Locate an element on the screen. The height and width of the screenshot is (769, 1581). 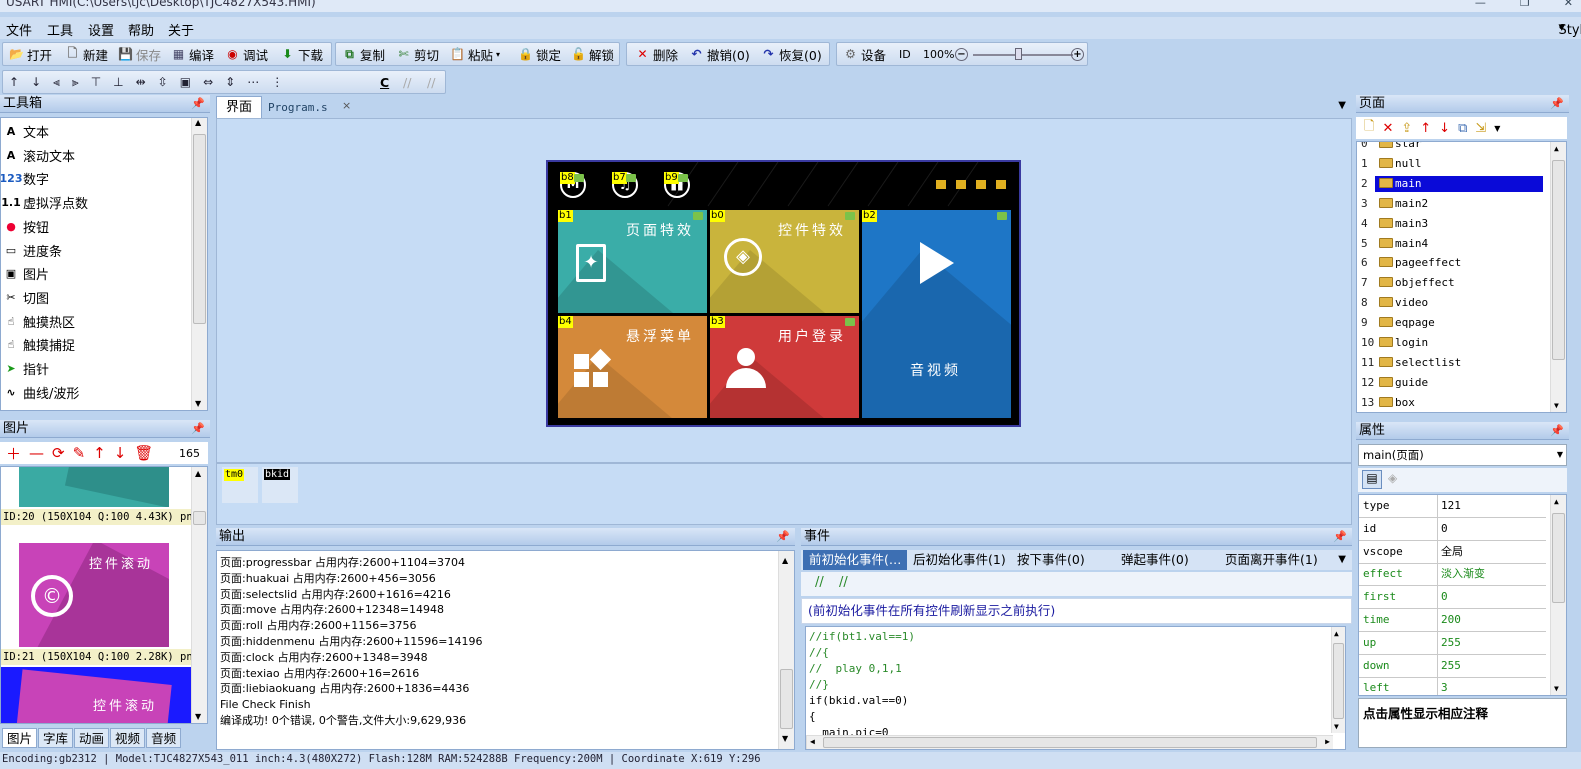
comment-icon: // is located at coordinates (819, 582).